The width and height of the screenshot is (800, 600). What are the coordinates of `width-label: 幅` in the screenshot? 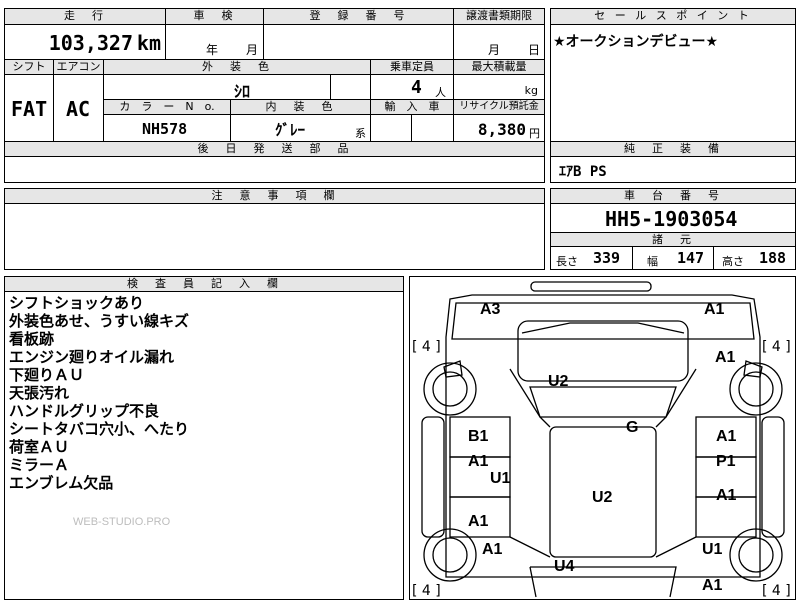 It's located at (652, 261).